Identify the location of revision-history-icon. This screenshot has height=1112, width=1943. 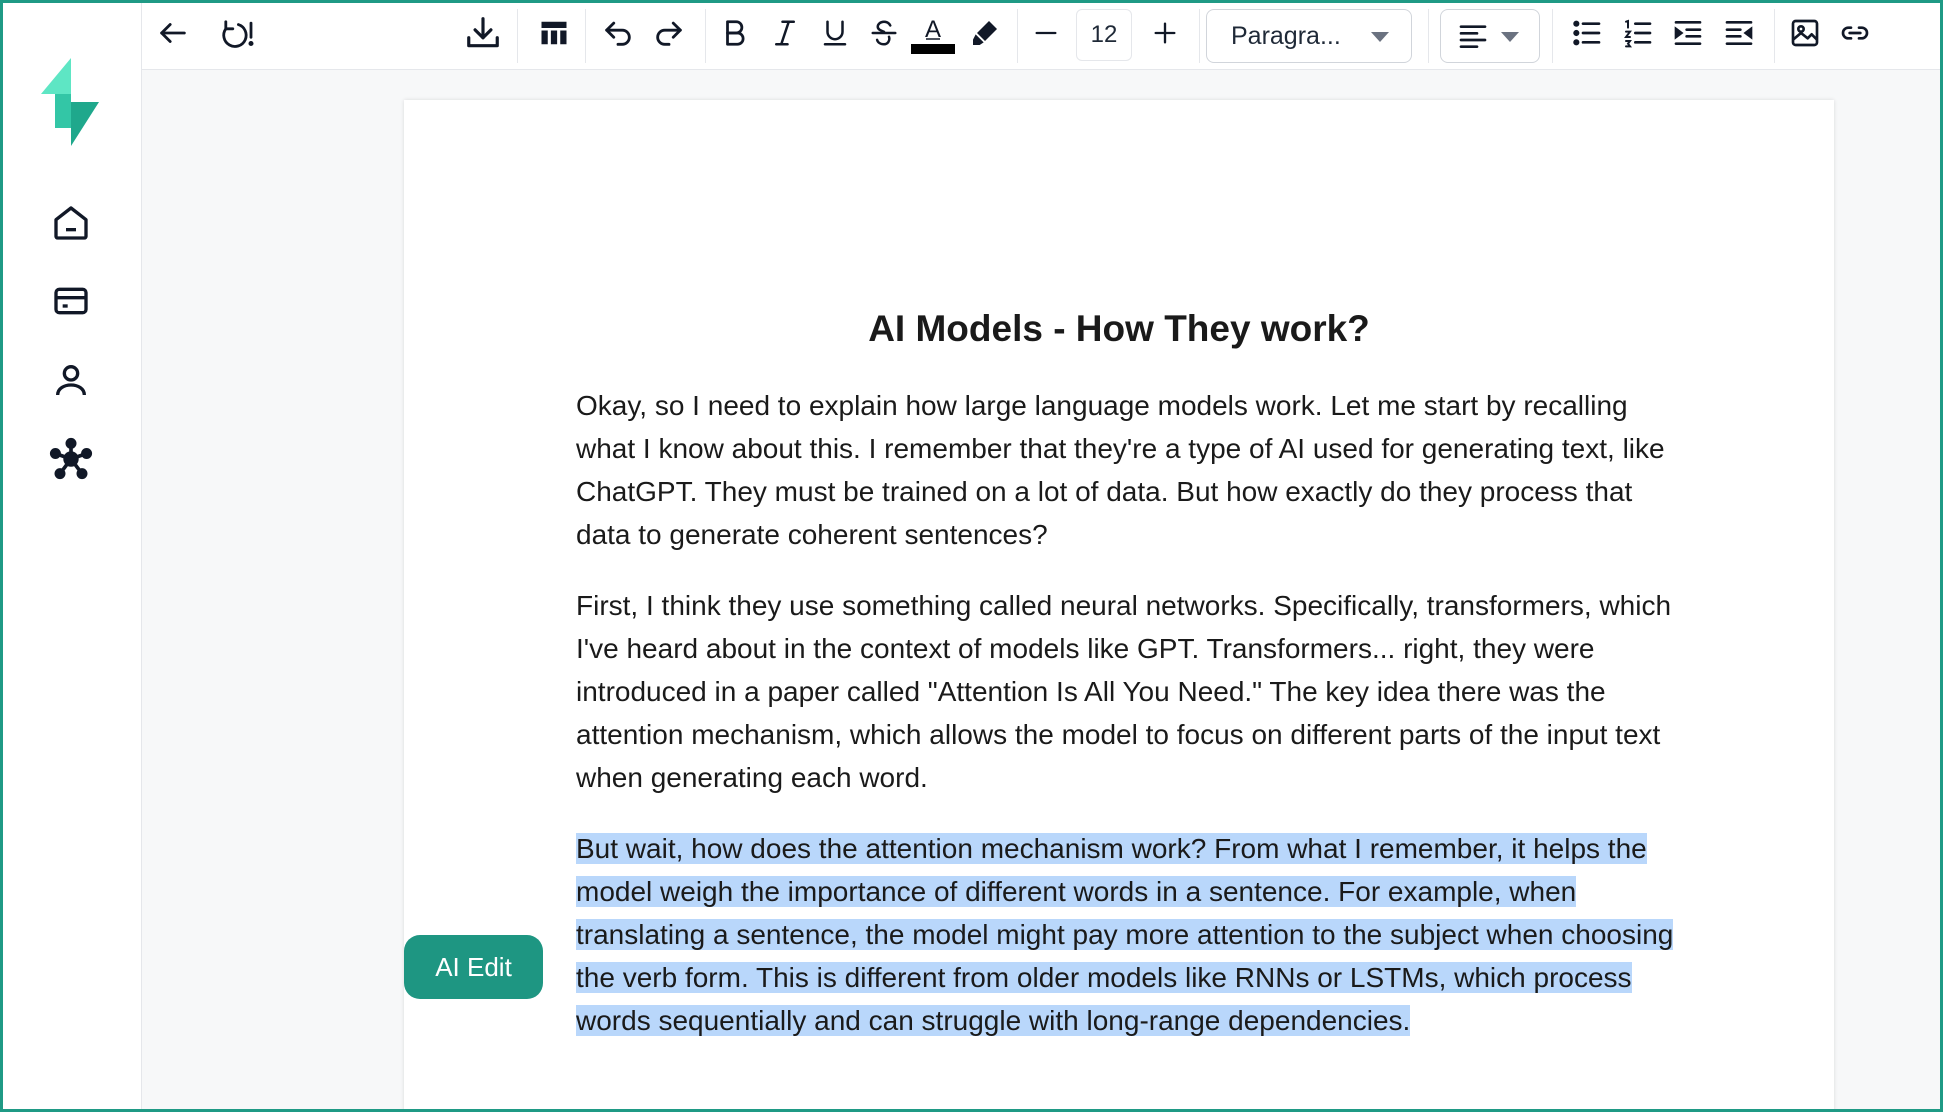
(237, 35).